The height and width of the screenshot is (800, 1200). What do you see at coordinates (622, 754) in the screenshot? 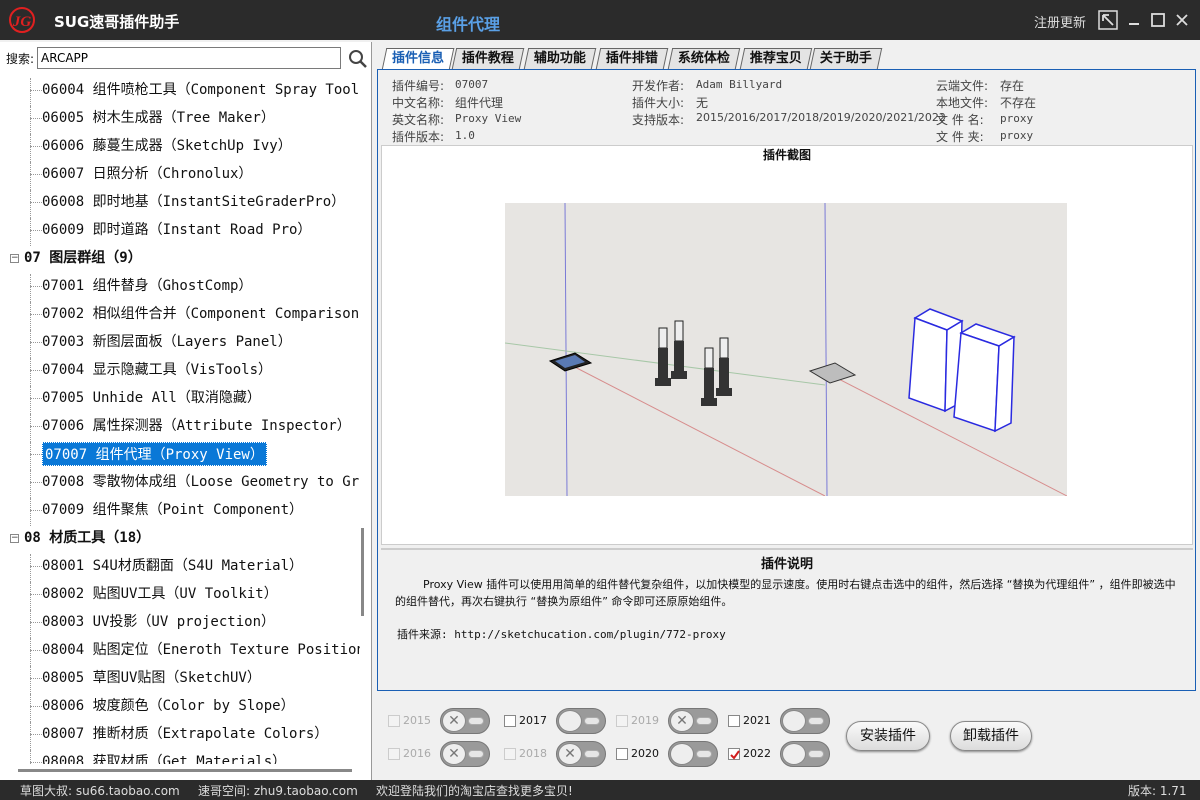
I see `version-checkbox-2020` at bounding box center [622, 754].